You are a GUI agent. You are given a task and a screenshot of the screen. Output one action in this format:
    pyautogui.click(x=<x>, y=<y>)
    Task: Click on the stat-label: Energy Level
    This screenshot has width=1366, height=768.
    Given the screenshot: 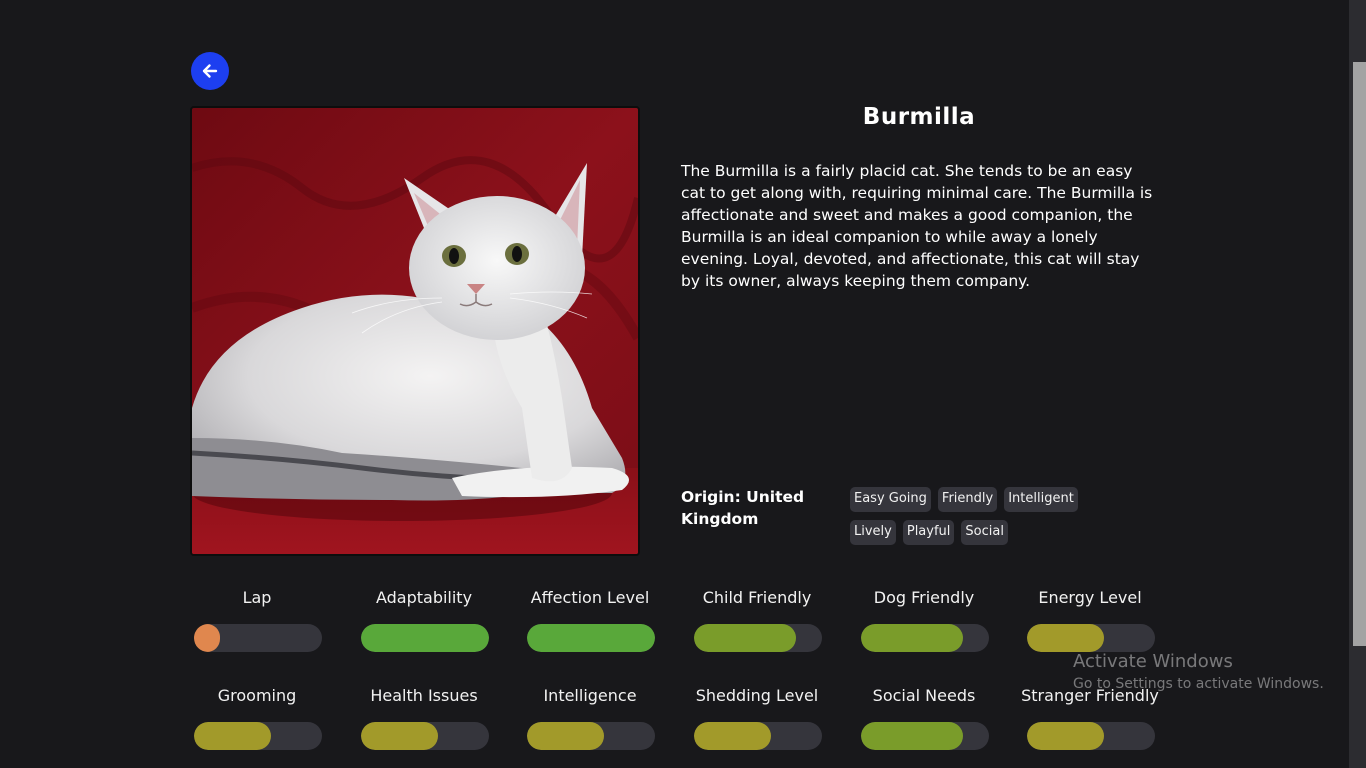 What is the action you would take?
    pyautogui.click(x=1090, y=597)
    